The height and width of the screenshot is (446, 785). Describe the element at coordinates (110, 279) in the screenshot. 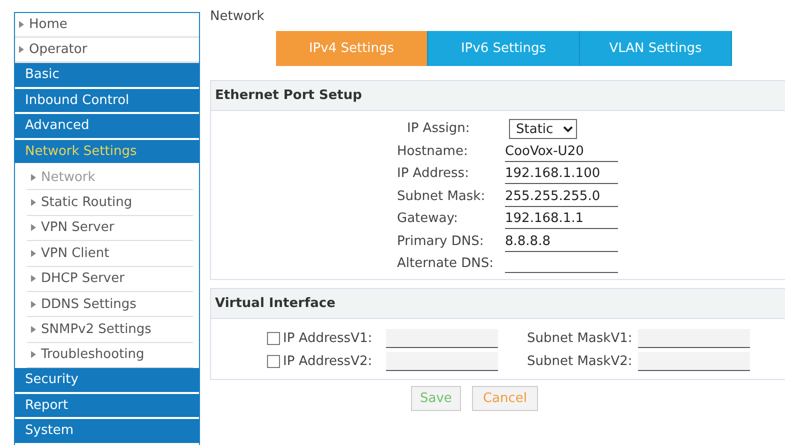

I see `sidebar-item: DHCP Server` at that location.